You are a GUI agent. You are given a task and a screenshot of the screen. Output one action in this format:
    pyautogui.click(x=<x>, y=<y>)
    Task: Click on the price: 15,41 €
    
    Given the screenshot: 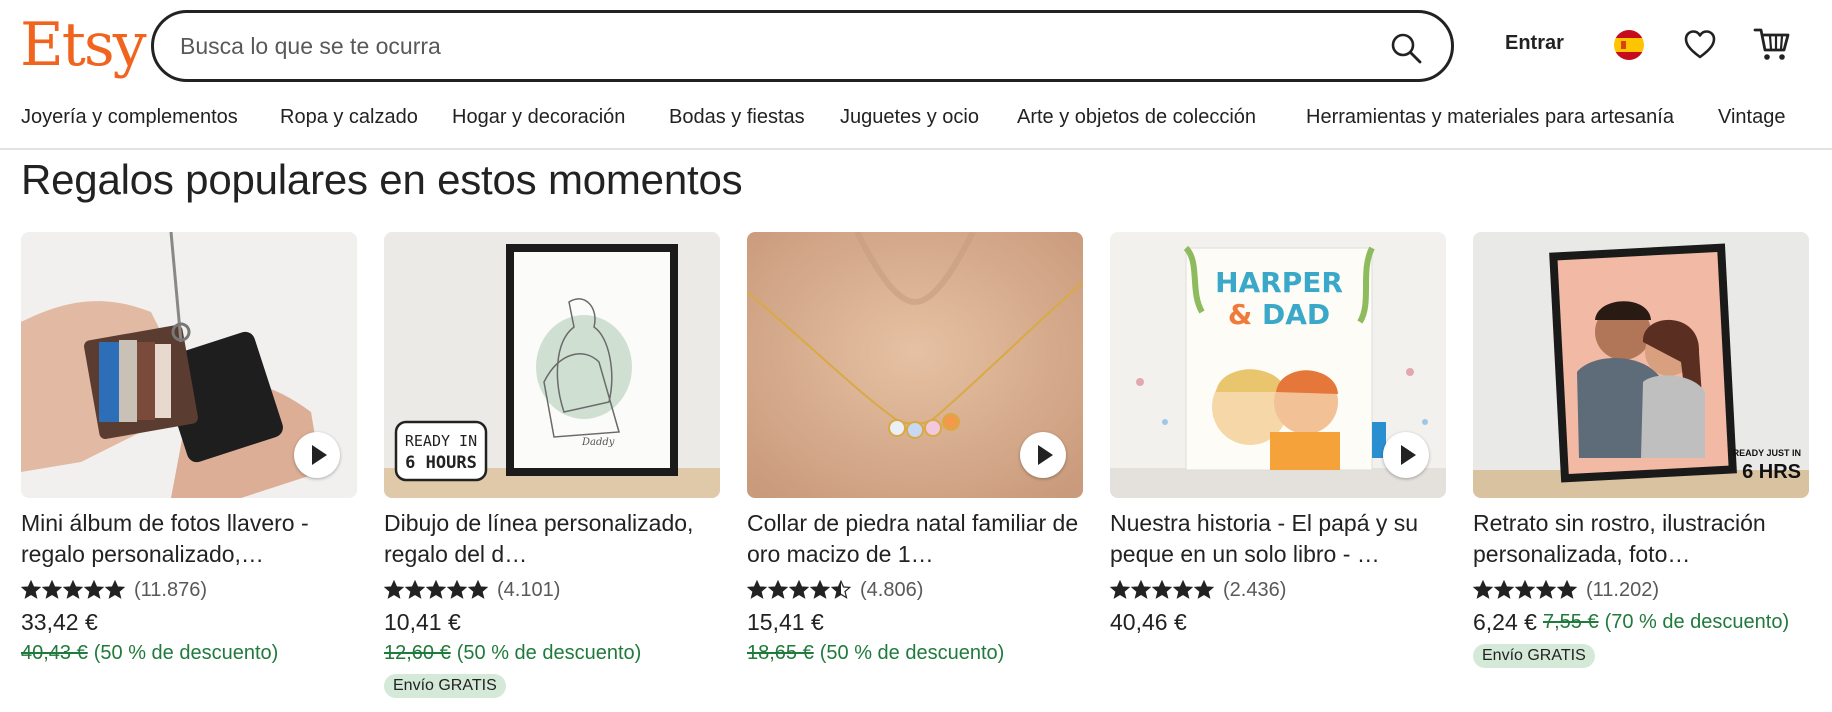 What is the action you would take?
    pyautogui.click(x=785, y=621)
    